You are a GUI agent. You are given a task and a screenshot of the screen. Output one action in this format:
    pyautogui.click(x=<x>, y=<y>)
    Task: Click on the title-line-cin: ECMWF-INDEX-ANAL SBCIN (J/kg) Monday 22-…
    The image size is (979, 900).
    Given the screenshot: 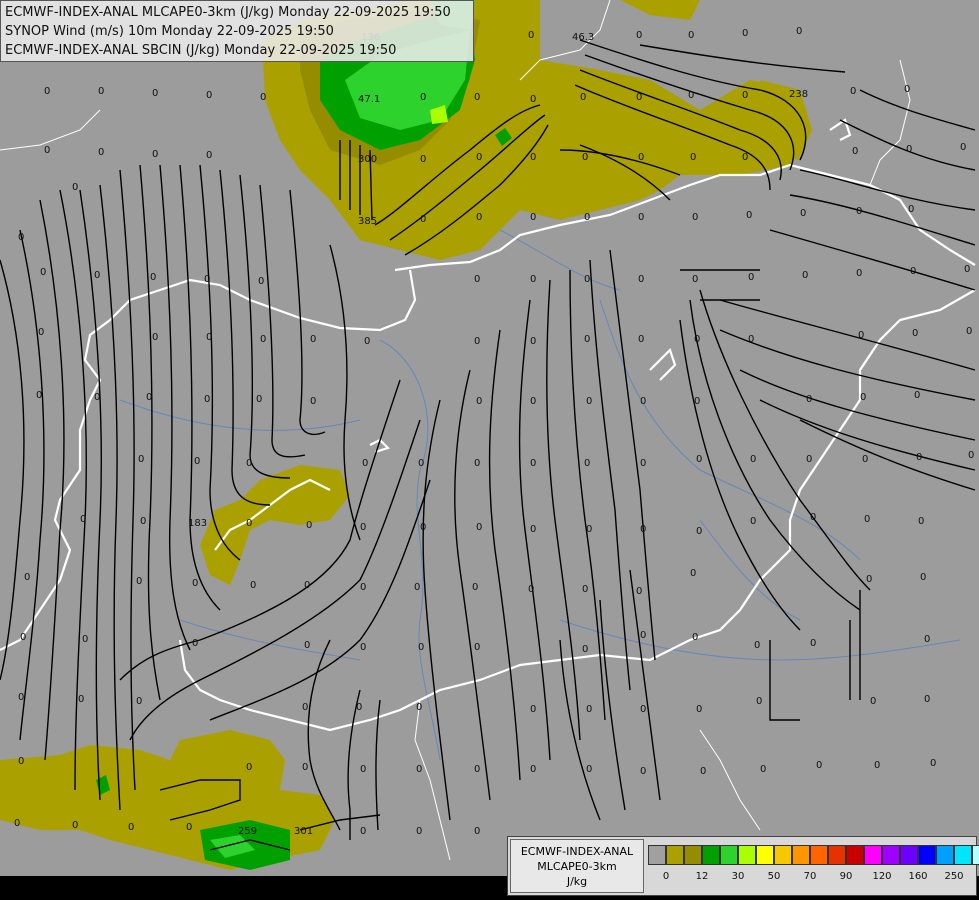 What is the action you would take?
    pyautogui.click(x=201, y=50)
    